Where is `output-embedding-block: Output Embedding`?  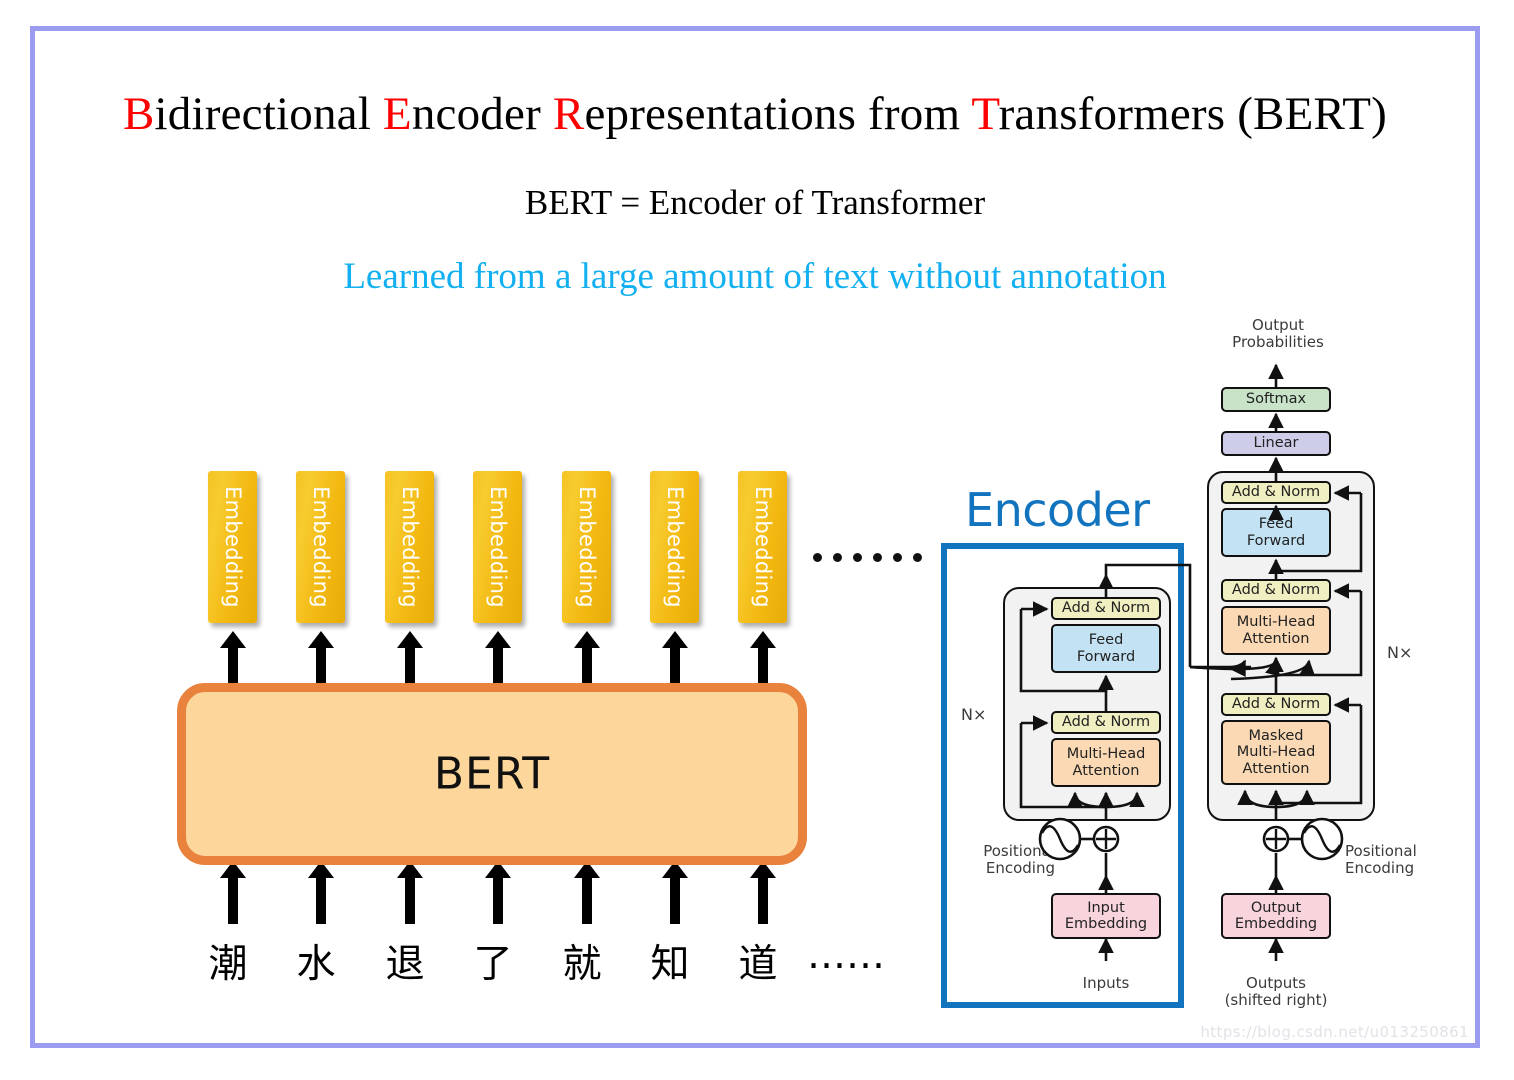
output-embedding-block: Output Embedding is located at coordinates (1276, 916).